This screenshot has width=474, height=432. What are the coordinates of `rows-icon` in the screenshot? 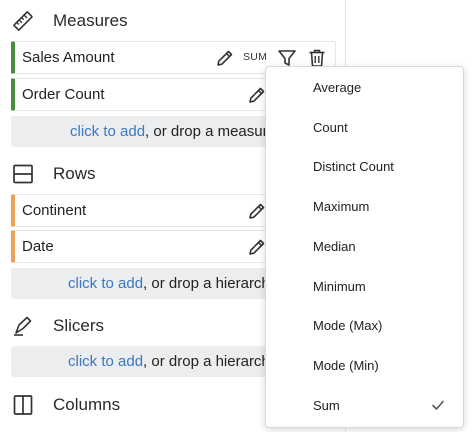 It's located at (23, 174).